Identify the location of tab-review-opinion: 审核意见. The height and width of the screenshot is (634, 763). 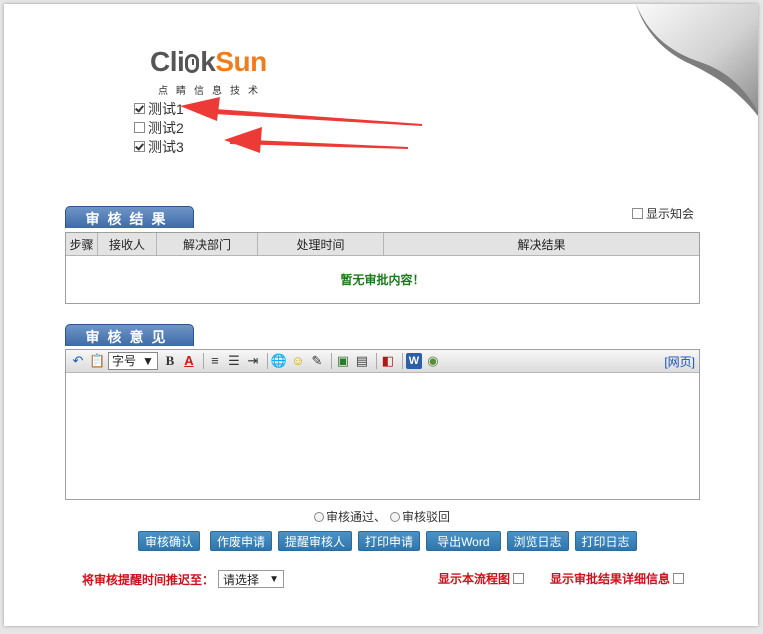
(129, 335).